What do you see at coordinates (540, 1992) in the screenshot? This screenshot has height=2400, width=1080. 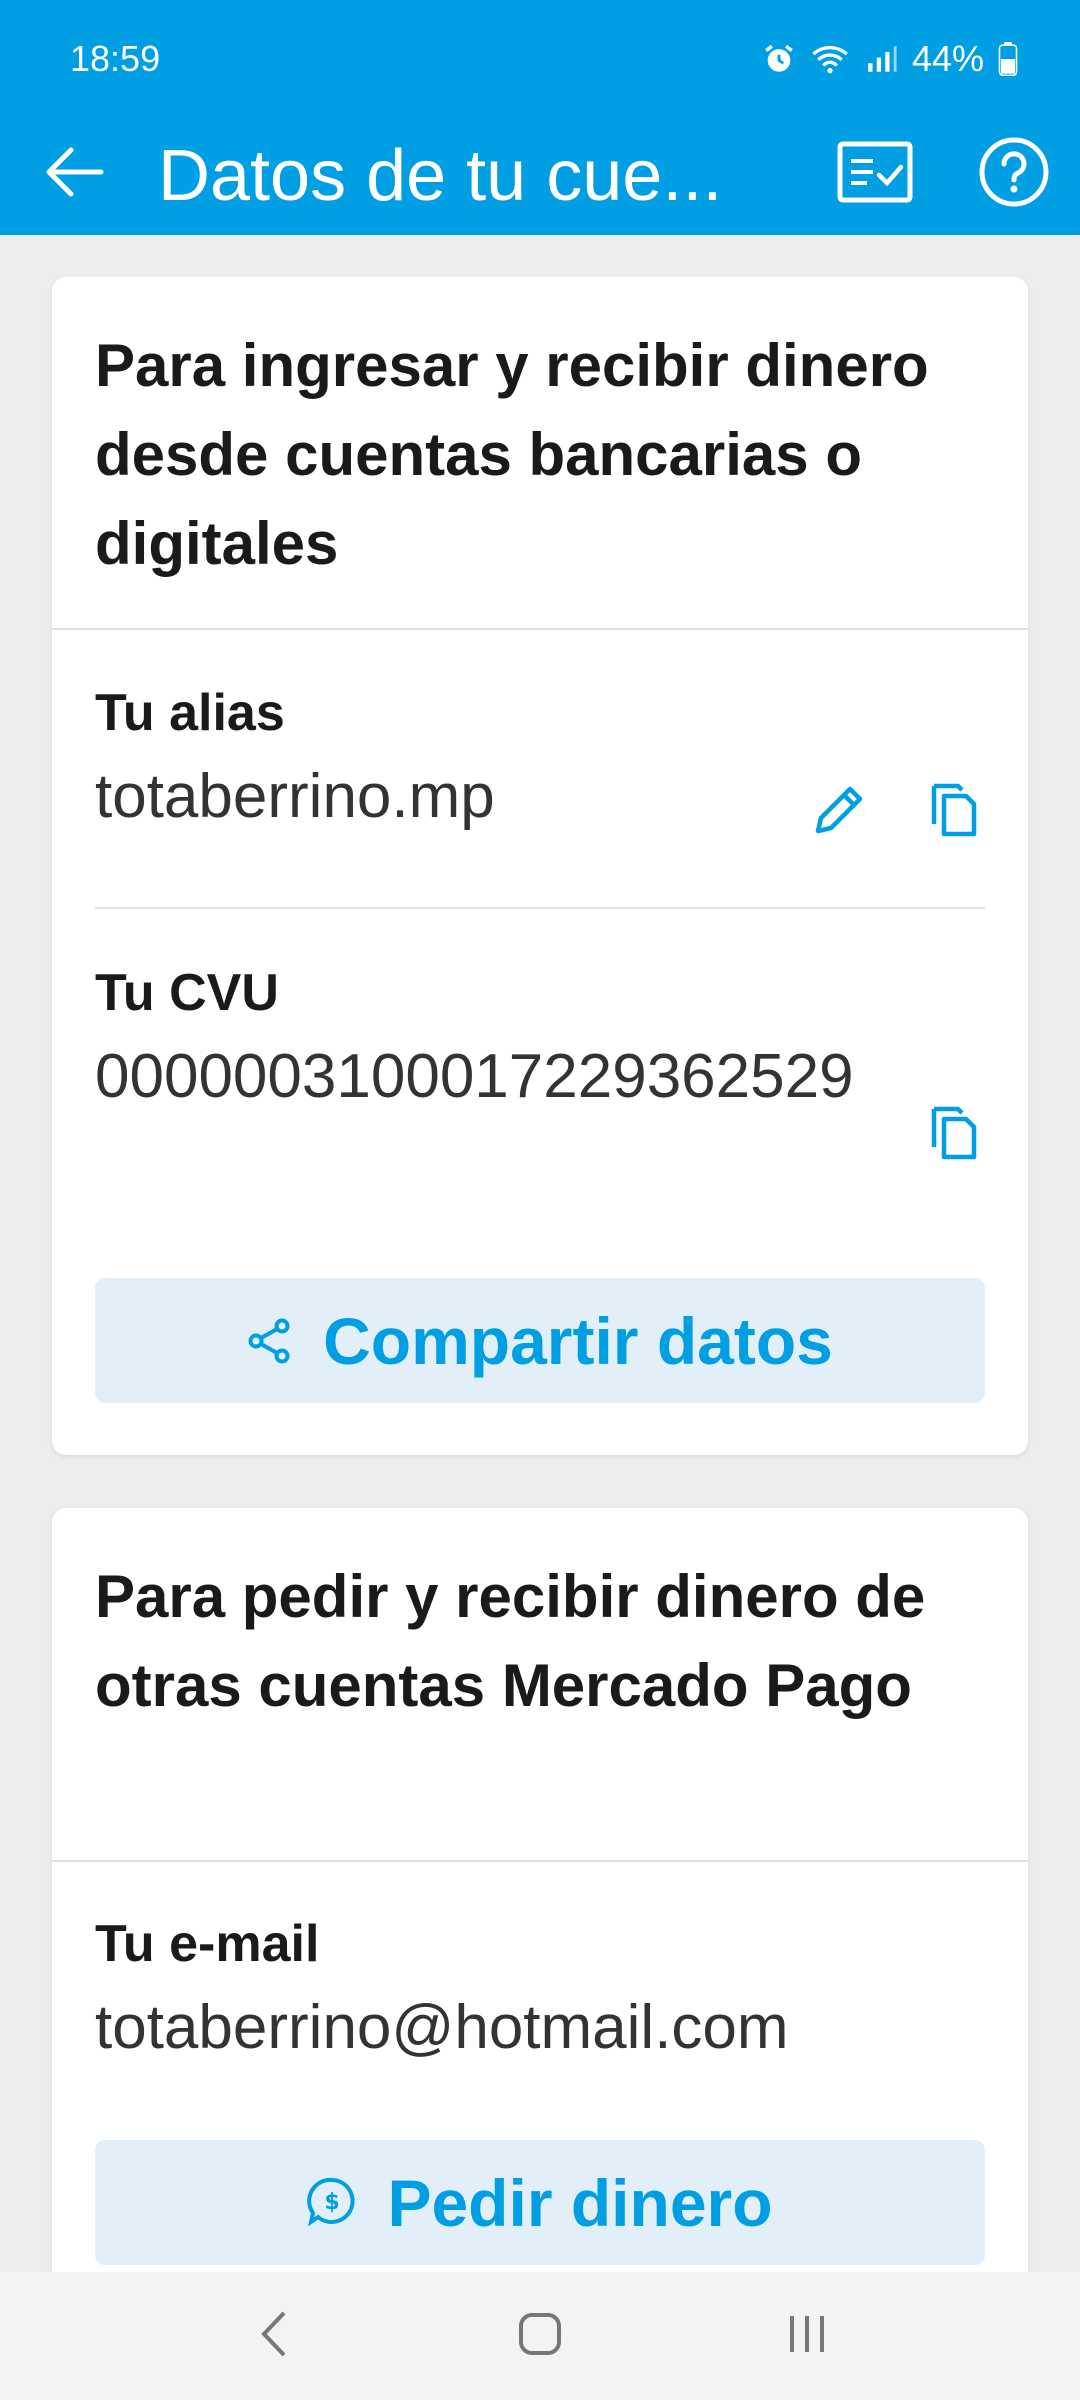 I see `email-row: Tu e-mail totaberrino@hotmail.com` at bounding box center [540, 1992].